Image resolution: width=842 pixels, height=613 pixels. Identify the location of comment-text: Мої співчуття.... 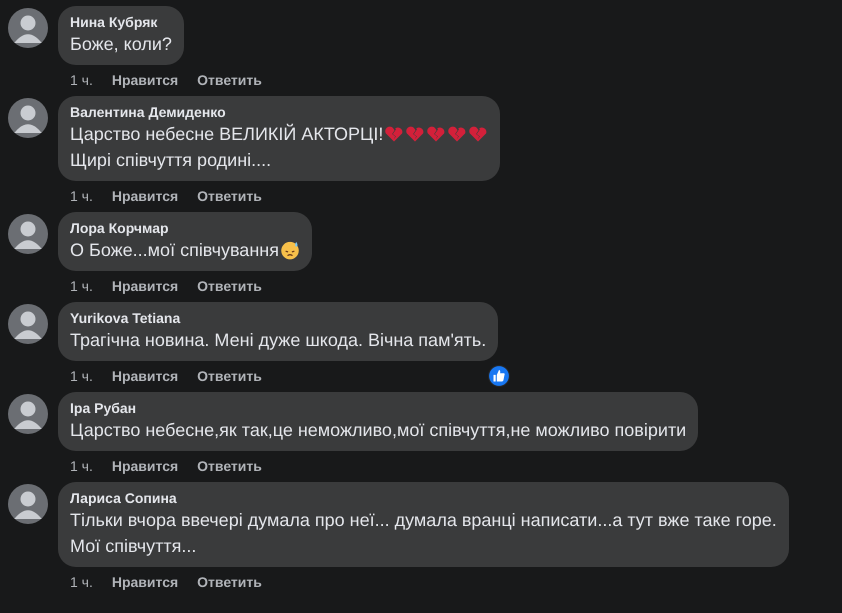
(133, 546).